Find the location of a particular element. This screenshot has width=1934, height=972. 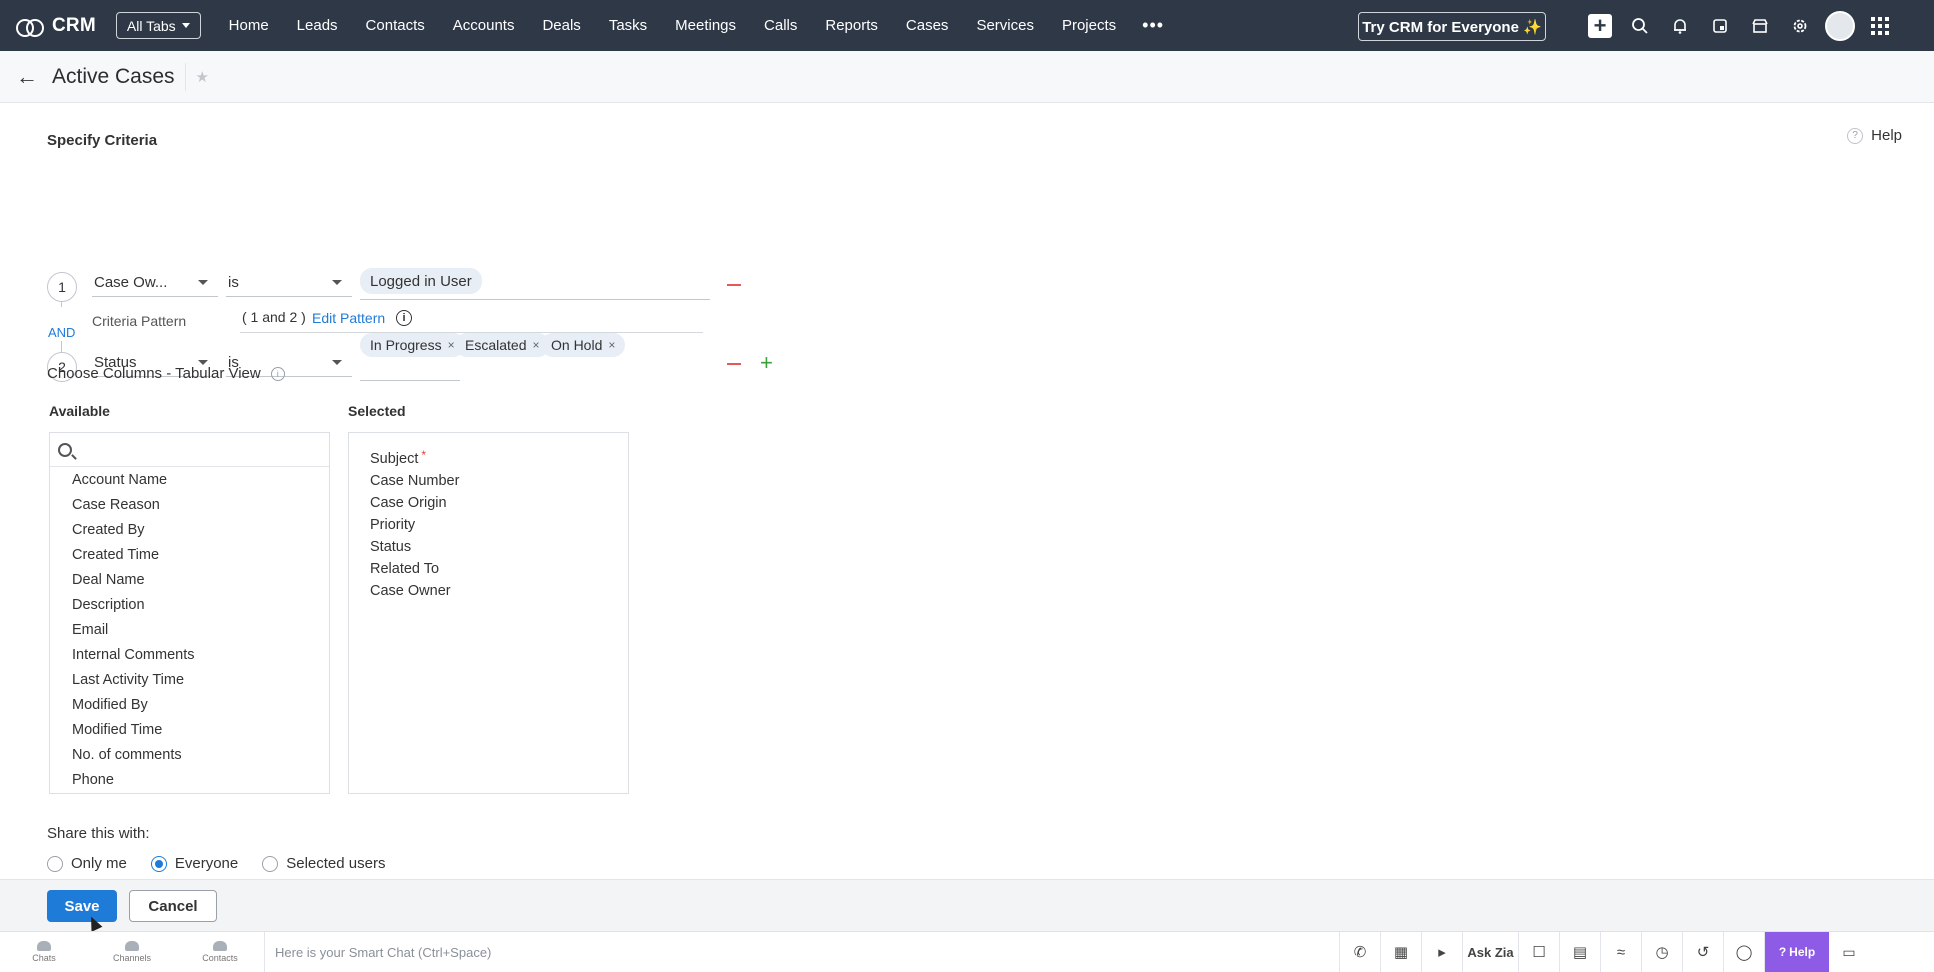

list-item: Created By is located at coordinates (189, 529).